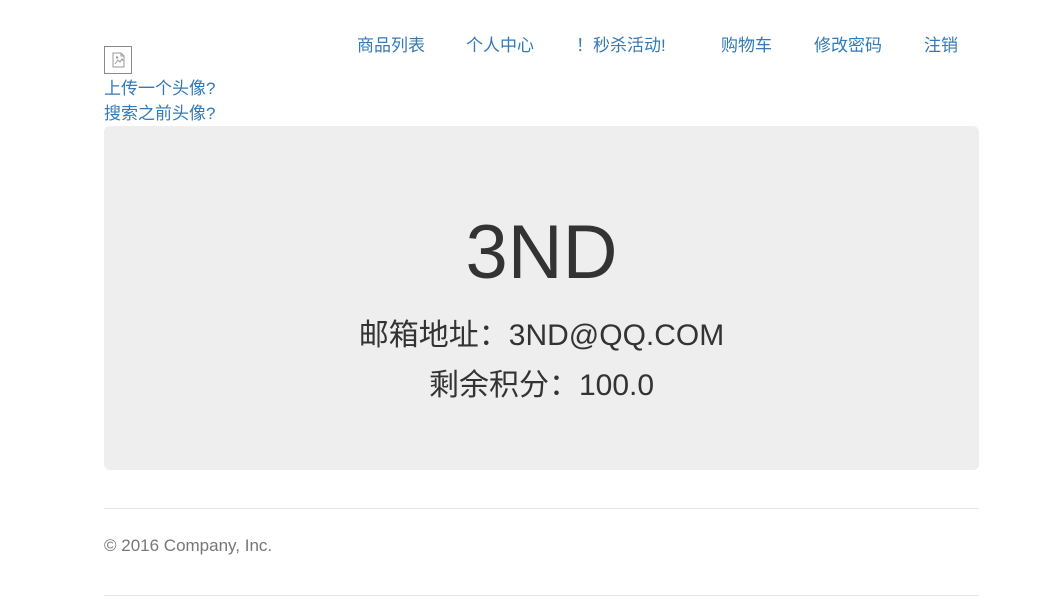  I want to click on broken-image-icon, so click(118, 60).